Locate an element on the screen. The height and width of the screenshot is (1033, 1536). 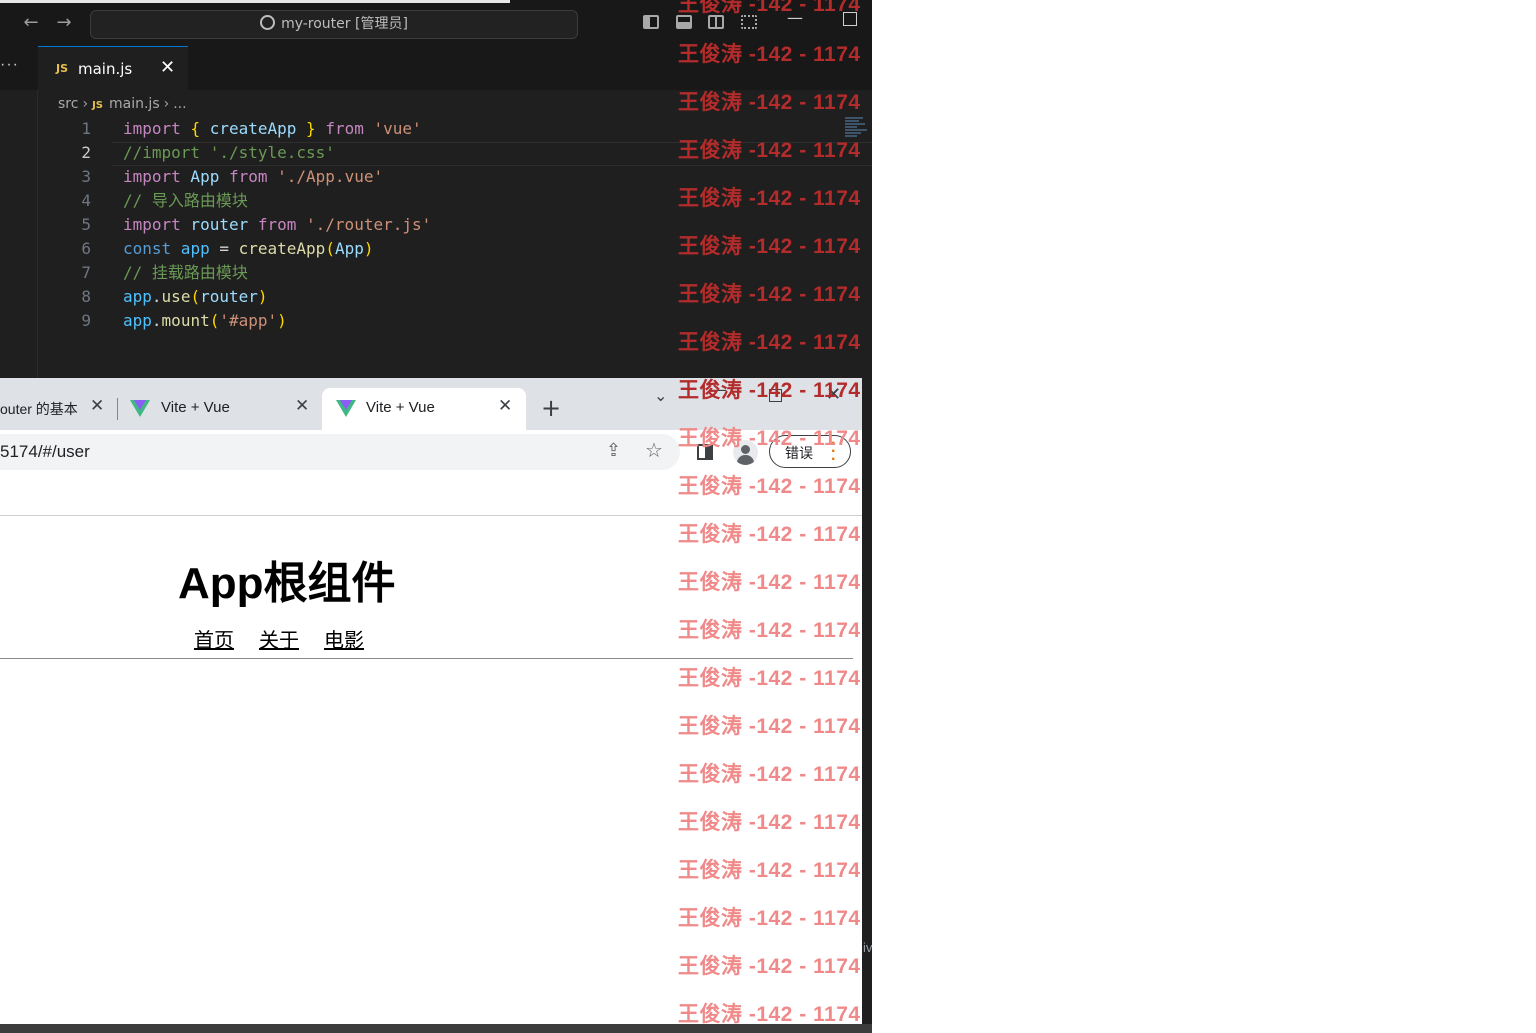
line-text: import router from './router.js' is located at coordinates (277, 225).